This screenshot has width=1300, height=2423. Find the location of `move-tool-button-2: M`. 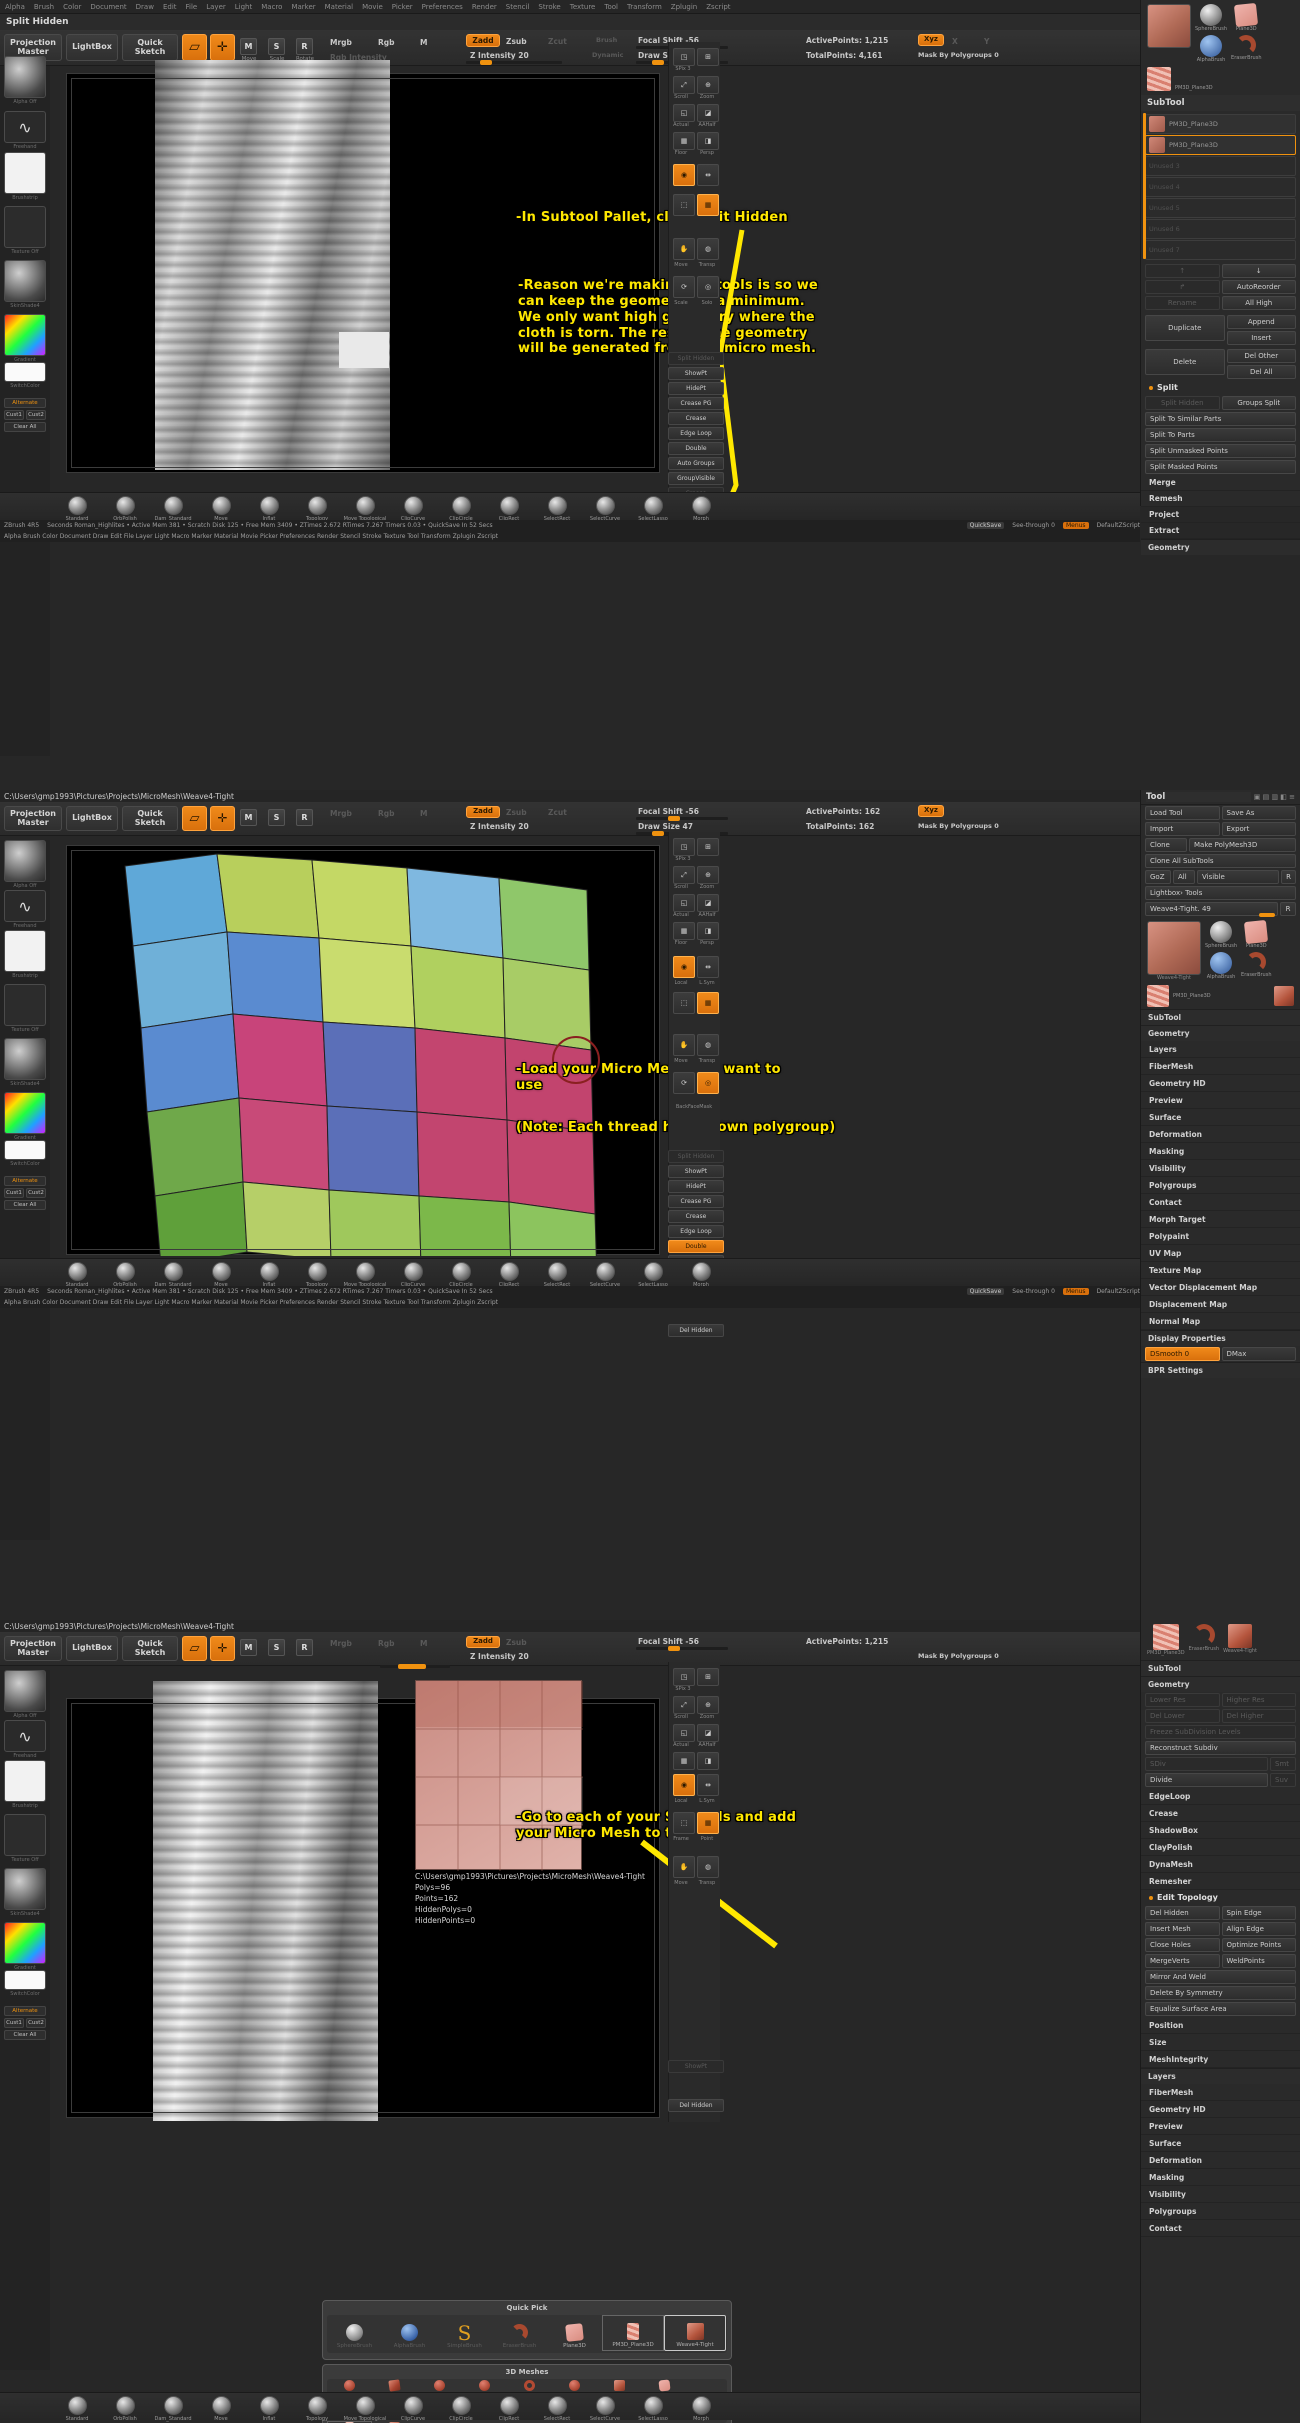

move-tool-button-2: M is located at coordinates (248, 817).